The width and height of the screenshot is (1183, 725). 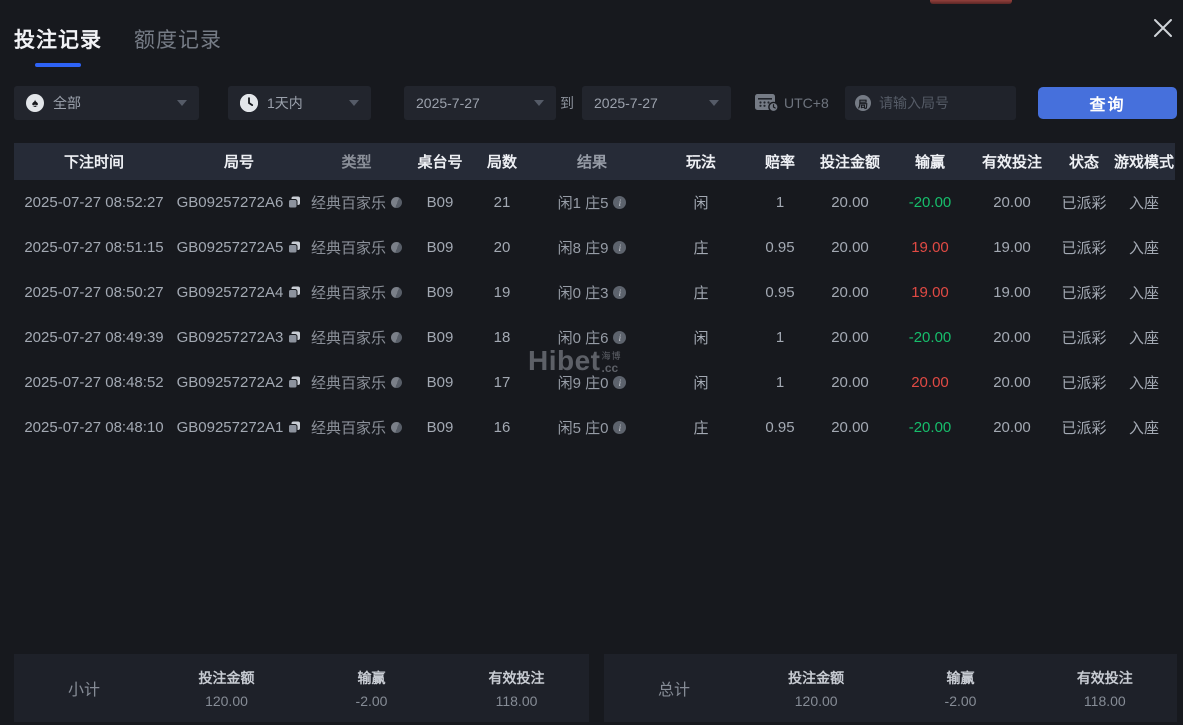 I want to click on search-button: 查询, so click(x=1107, y=103).